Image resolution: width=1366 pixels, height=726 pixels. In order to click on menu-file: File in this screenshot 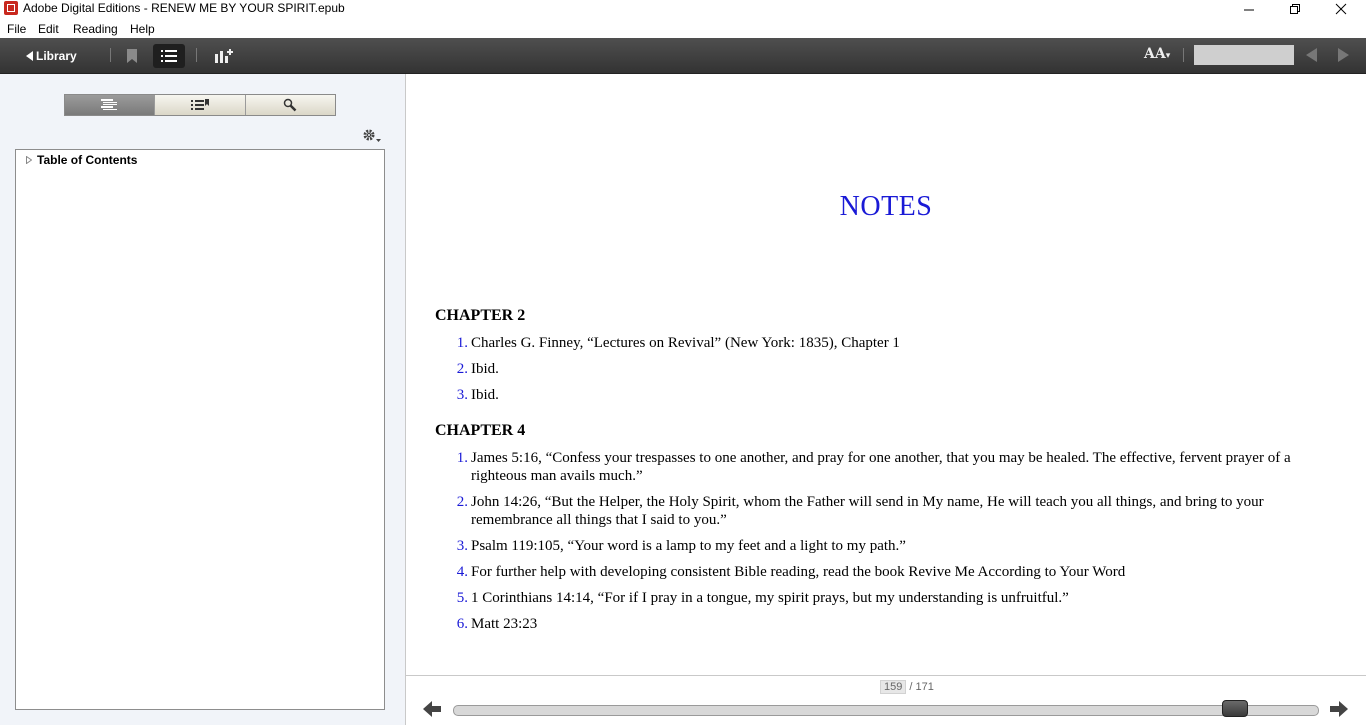, I will do `click(16, 29)`.